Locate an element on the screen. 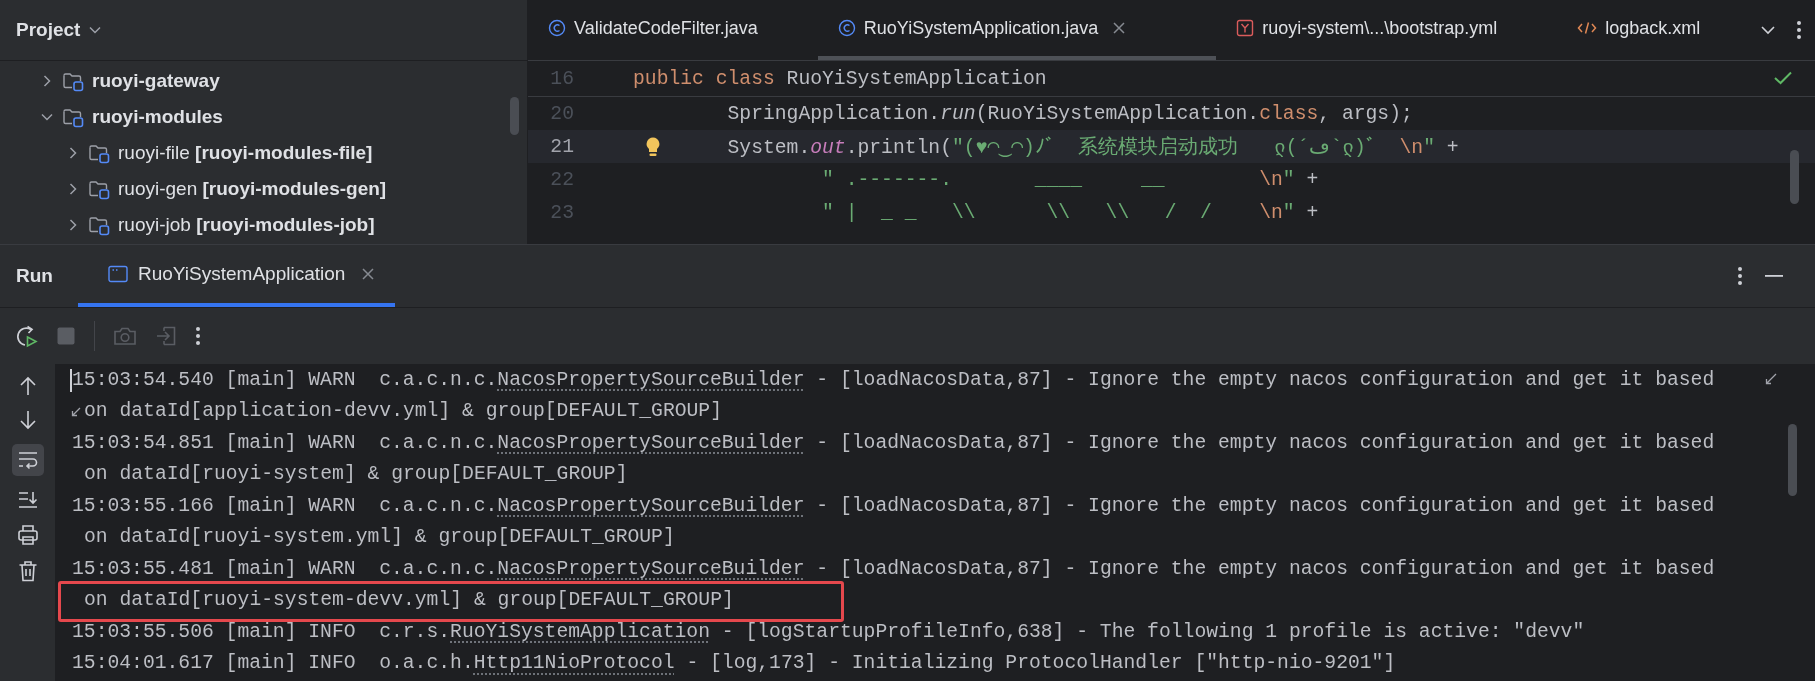  soft-wrap-button is located at coordinates (27, 460).